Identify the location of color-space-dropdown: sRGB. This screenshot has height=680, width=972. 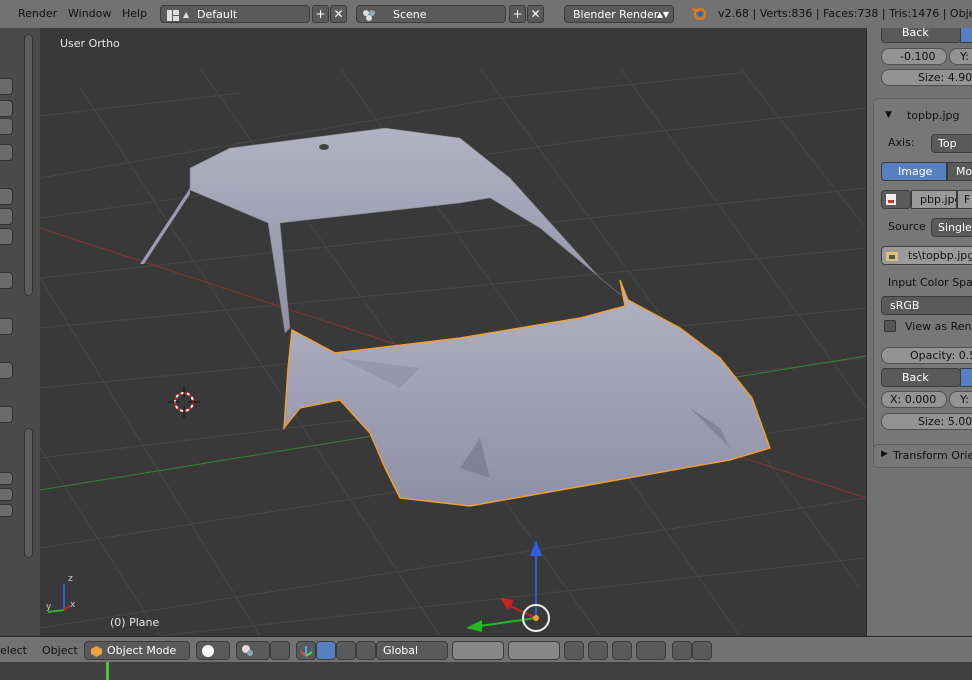
(926, 305).